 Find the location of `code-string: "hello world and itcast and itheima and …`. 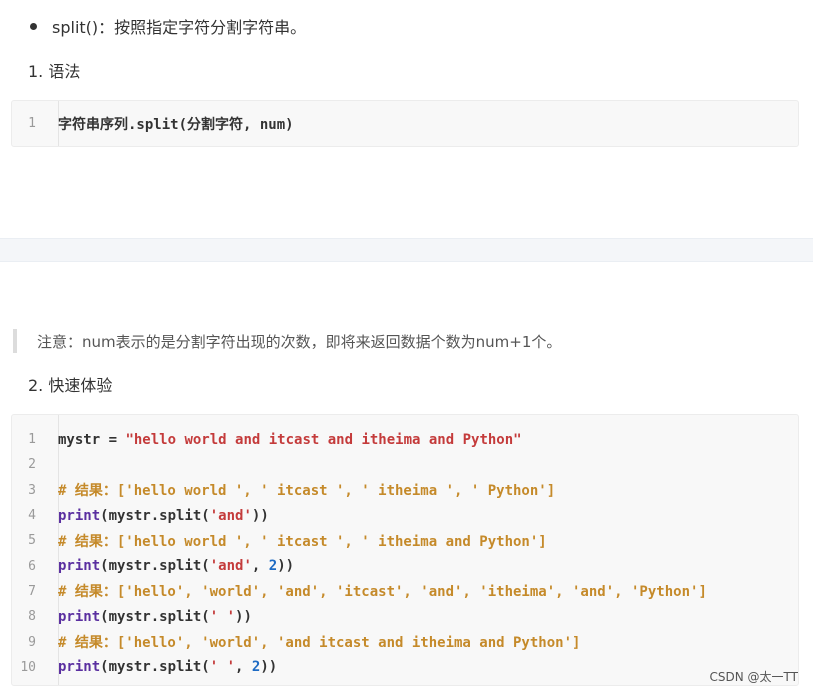

code-string: "hello world and itcast and itheima and … is located at coordinates (323, 439).